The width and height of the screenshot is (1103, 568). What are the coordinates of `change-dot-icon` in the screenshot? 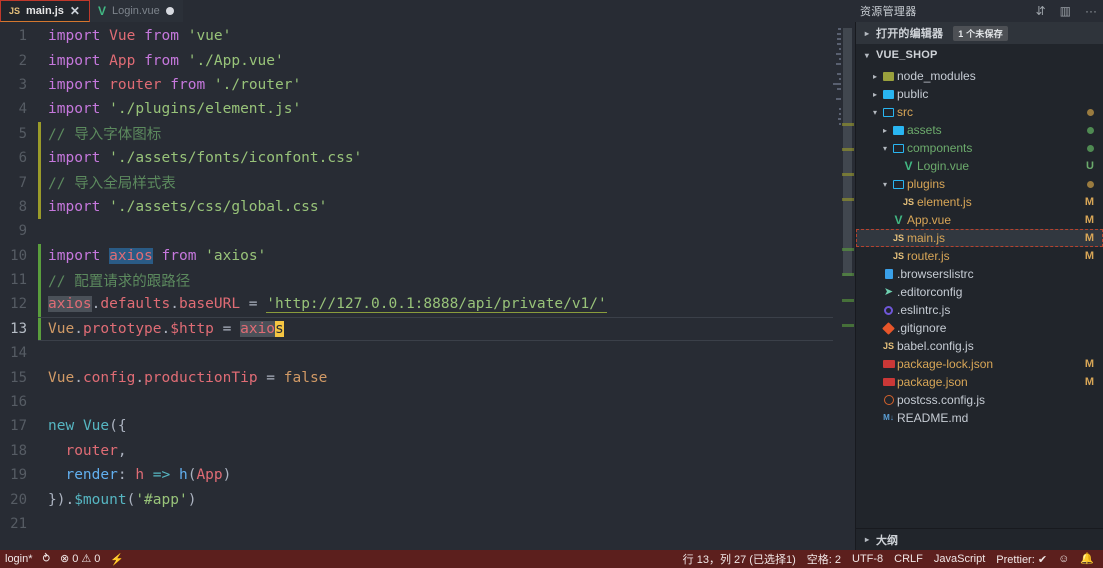 It's located at (1090, 112).